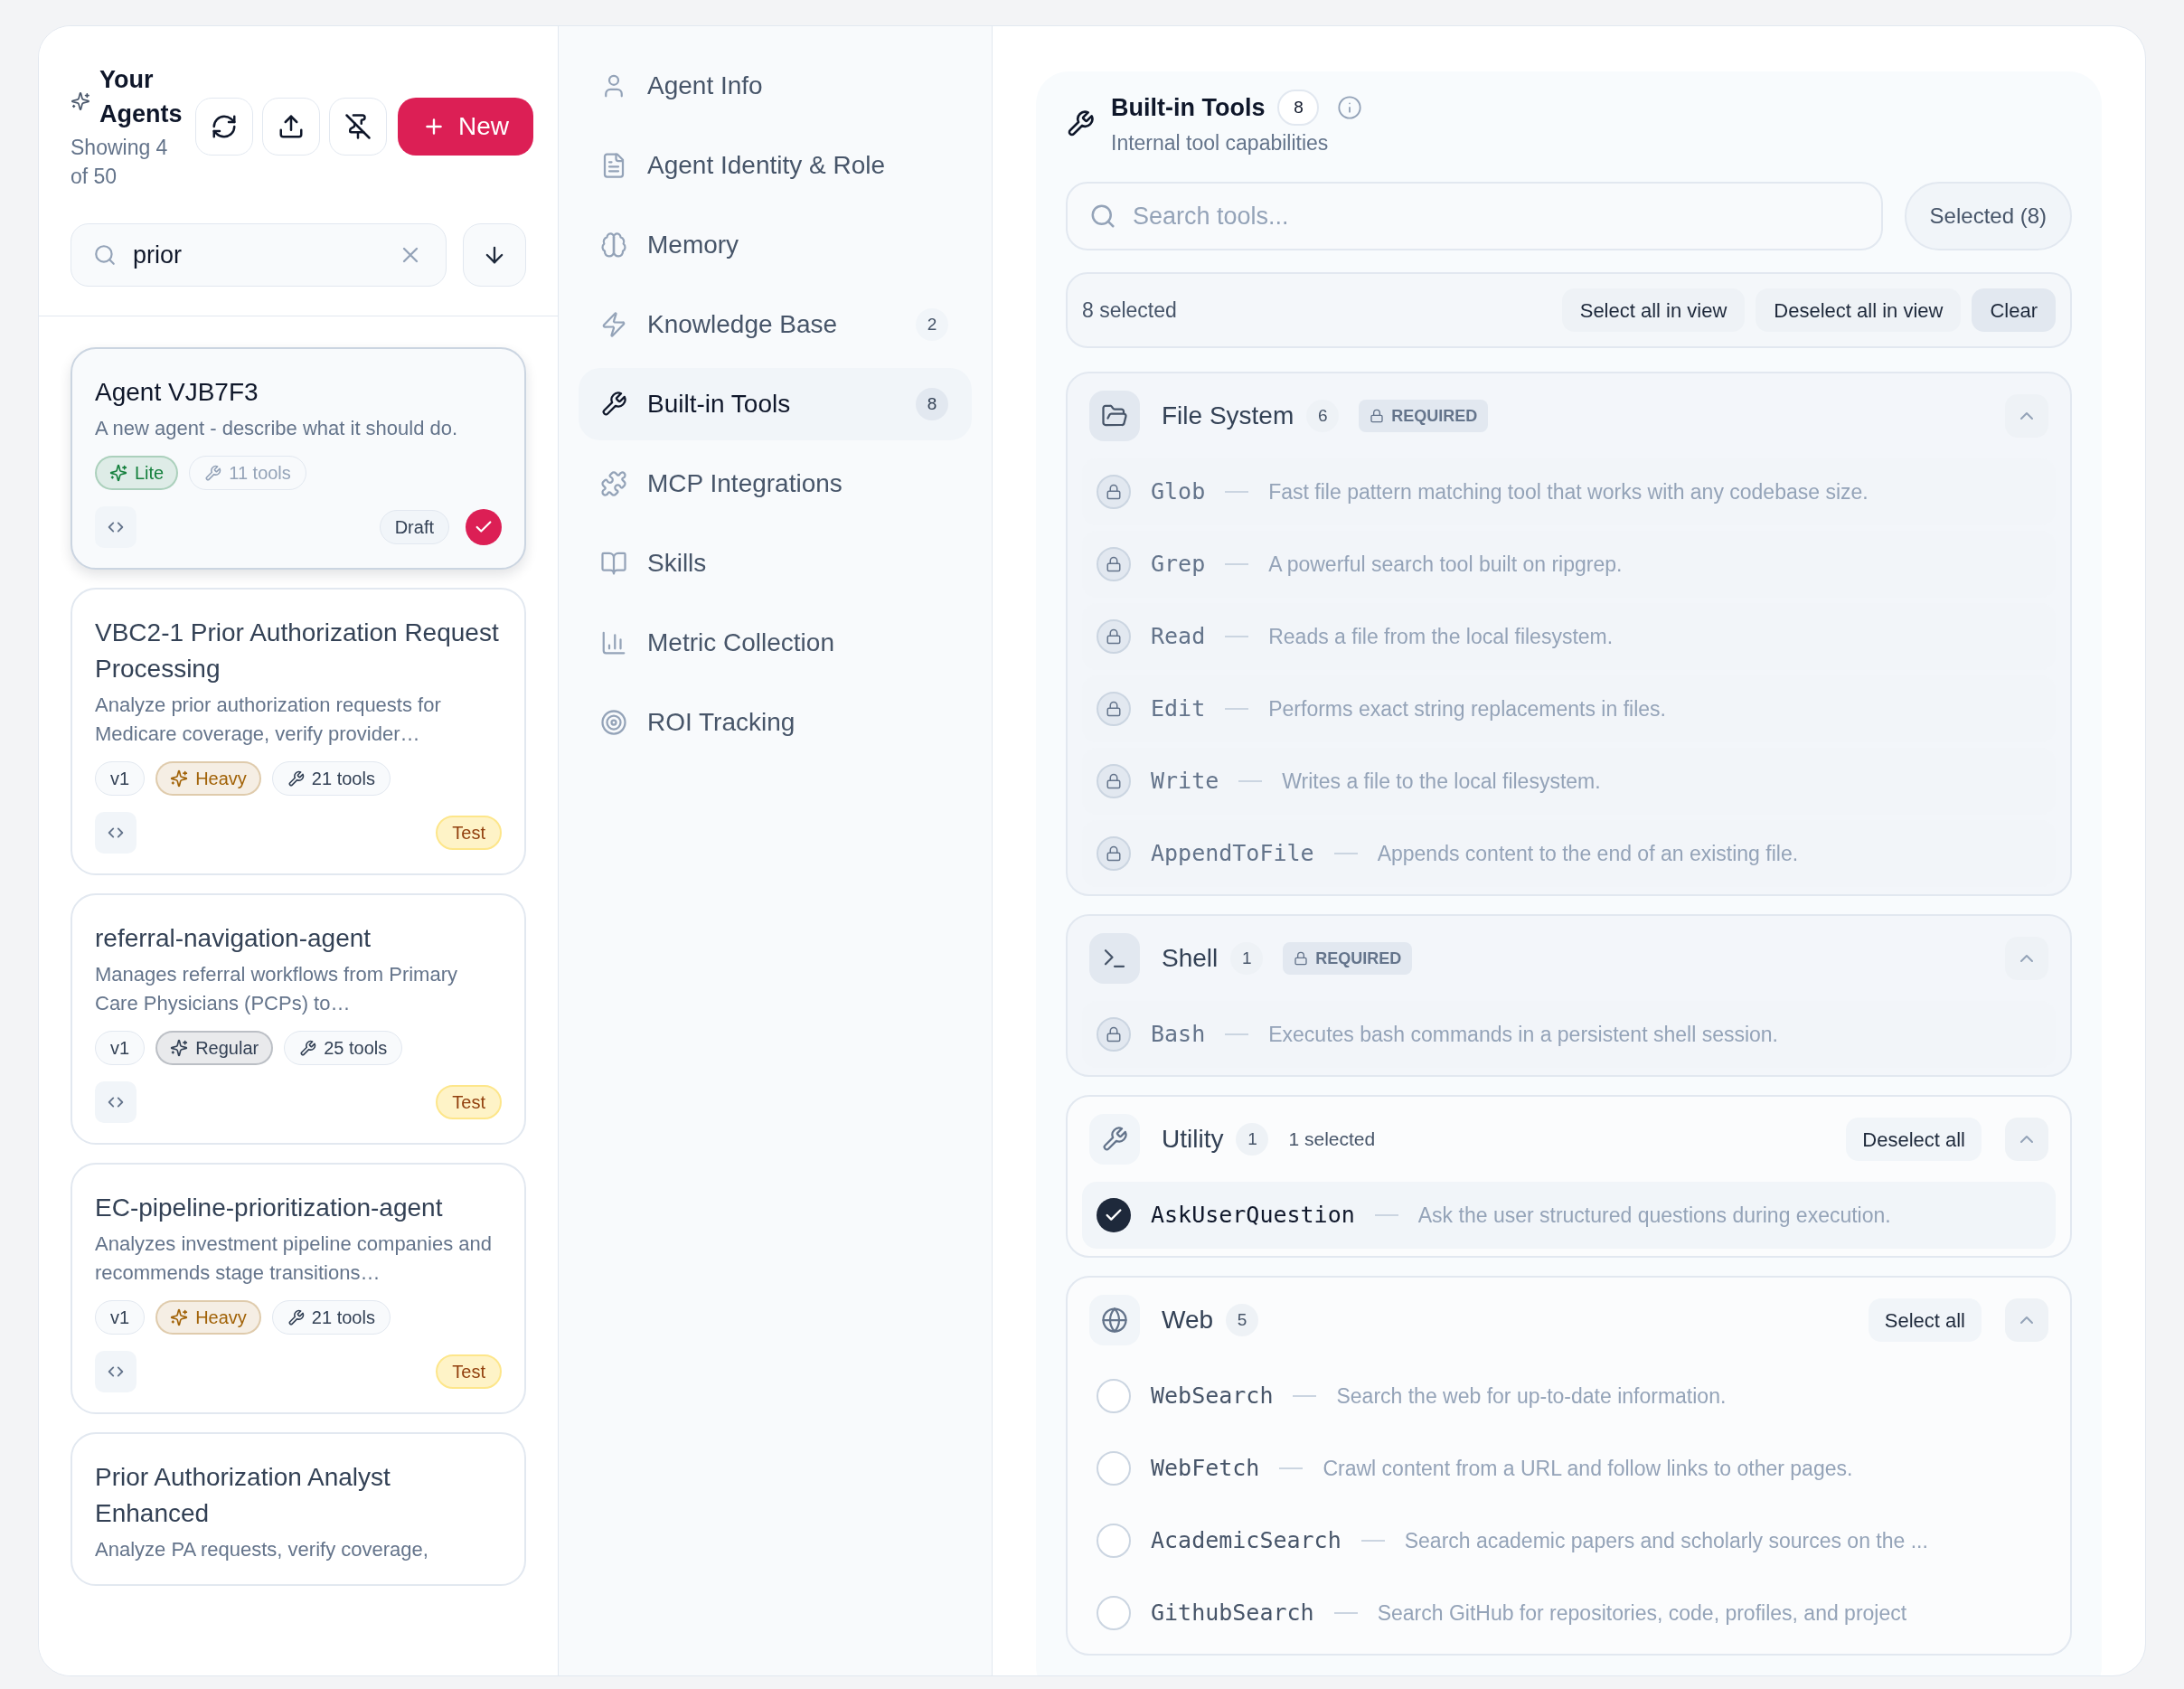 This screenshot has height=1689, width=2184. I want to click on tier-badge: Lite, so click(137, 473).